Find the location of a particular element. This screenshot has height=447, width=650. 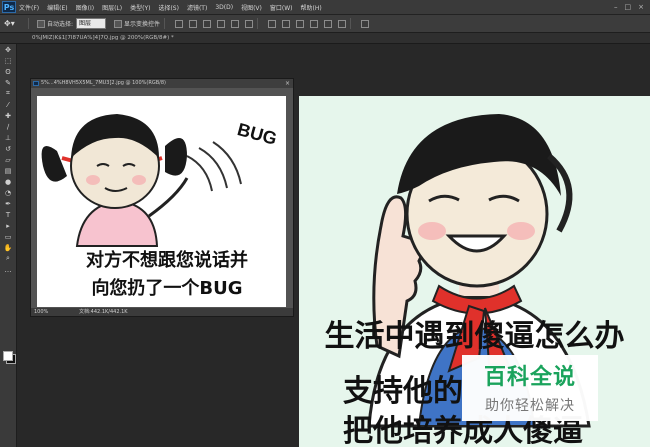

path-select-tool-icon: ▸ is located at coordinates (8, 225).